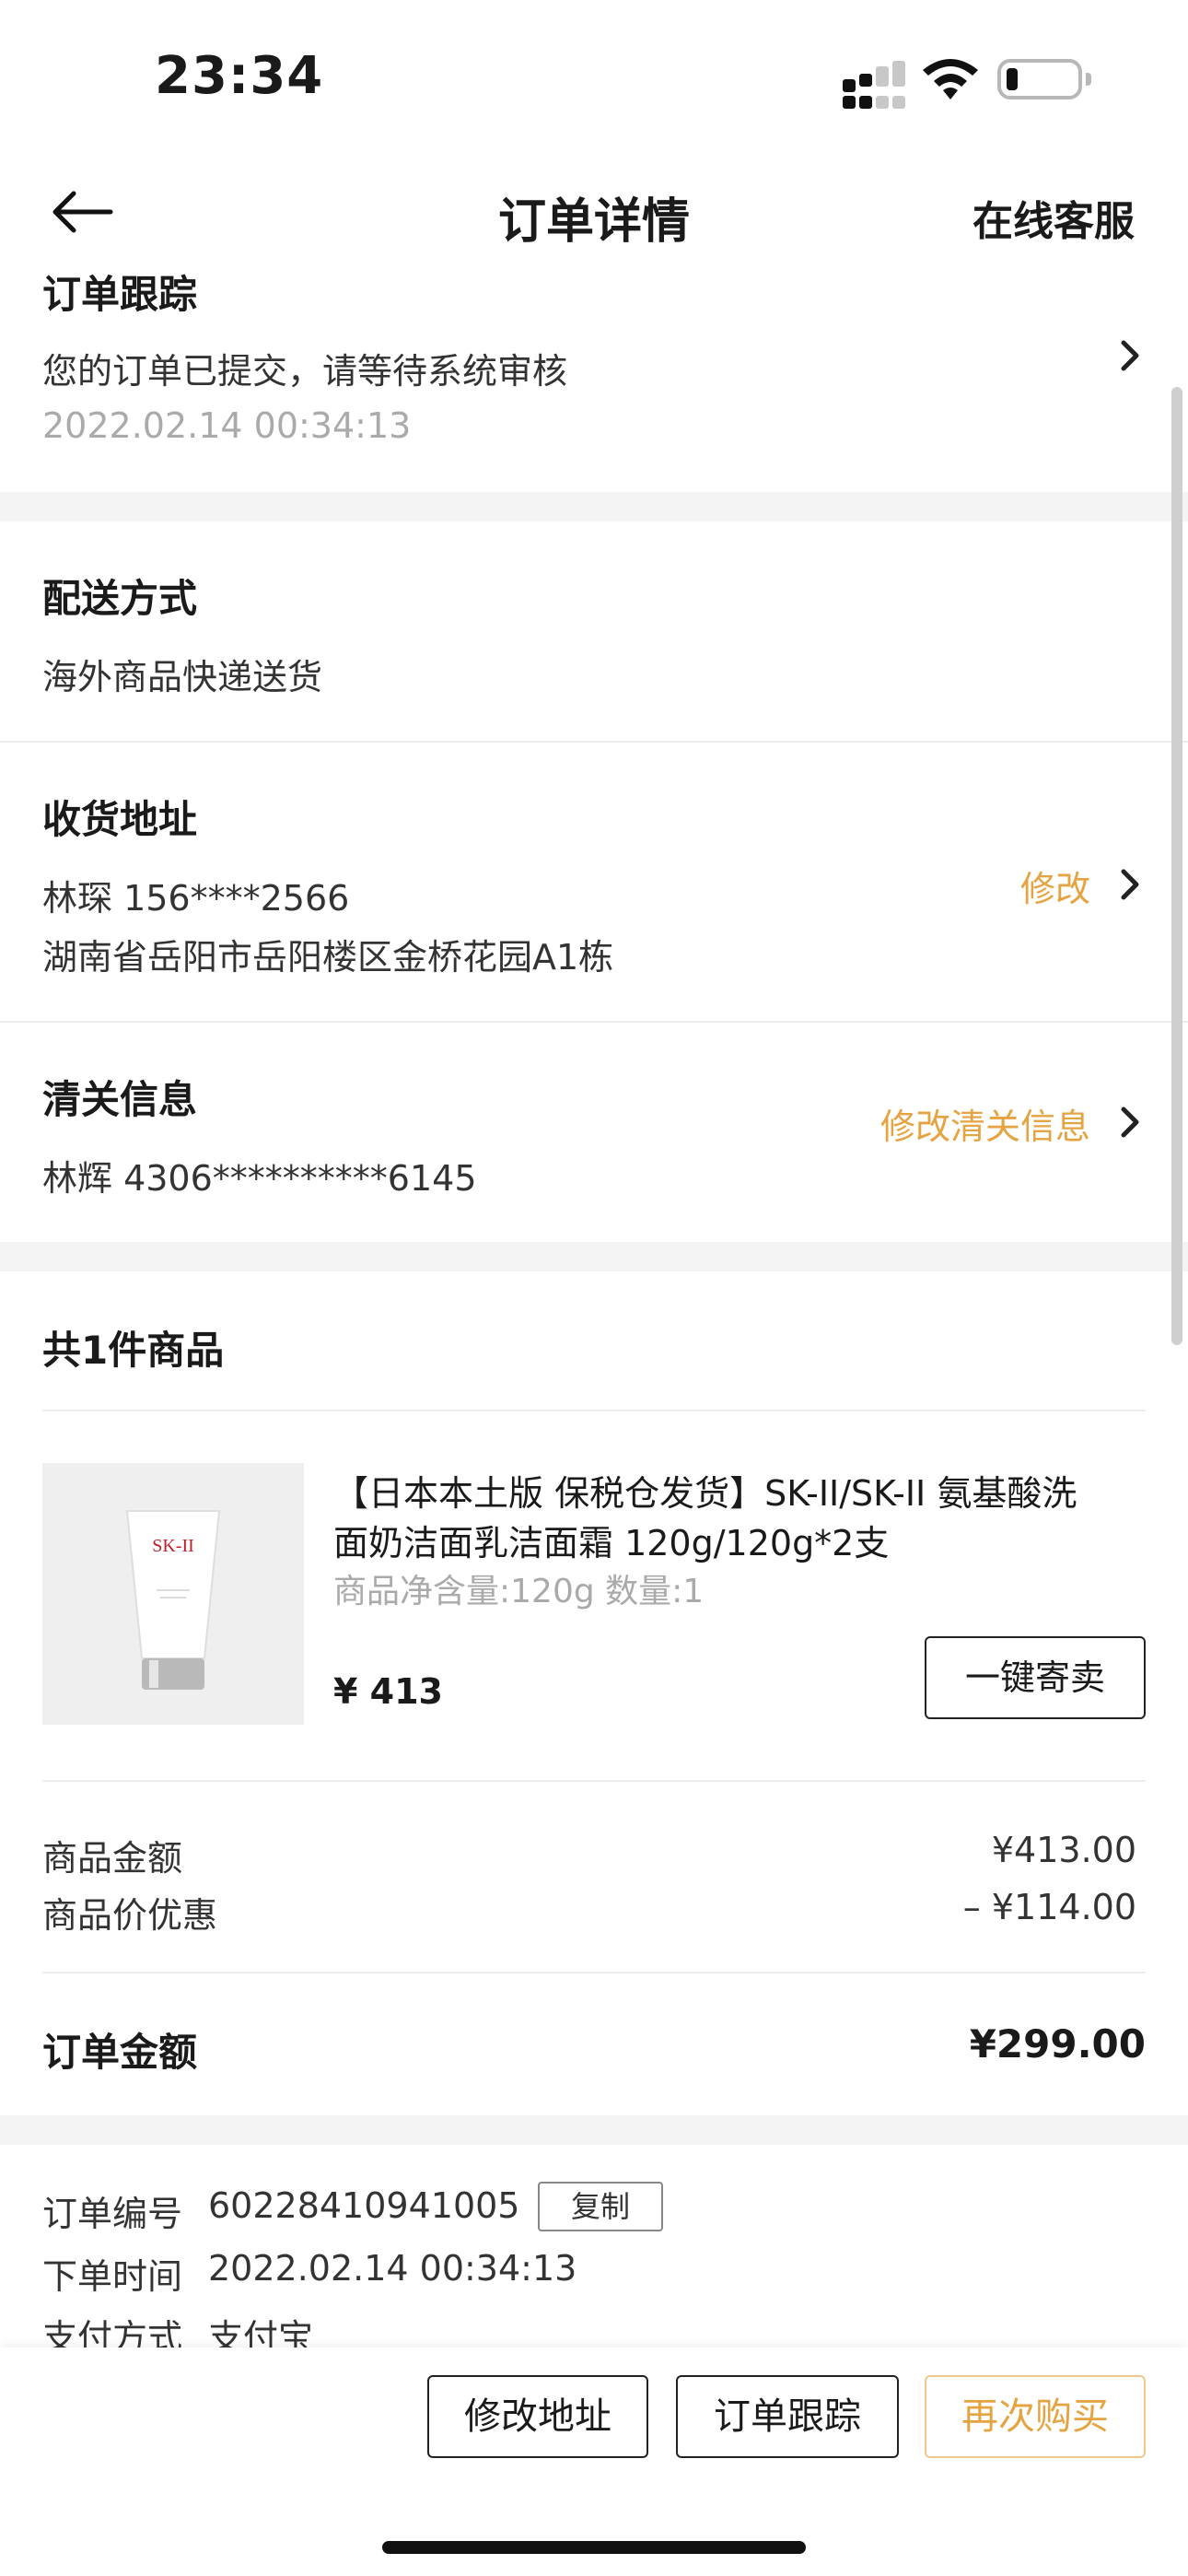  I want to click on address-edit-link: 修改, so click(1055, 886).